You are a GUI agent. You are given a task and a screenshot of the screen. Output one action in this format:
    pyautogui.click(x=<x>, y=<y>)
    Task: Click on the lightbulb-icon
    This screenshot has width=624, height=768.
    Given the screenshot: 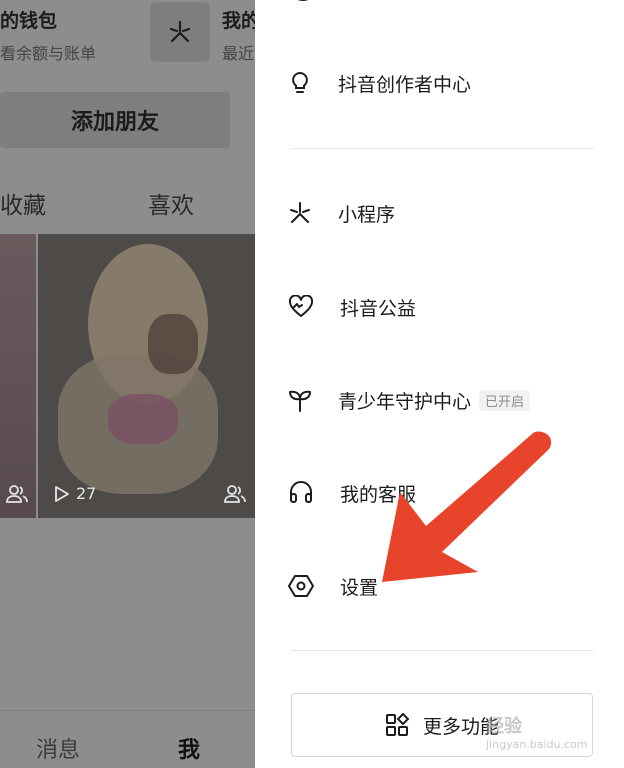 What is the action you would take?
    pyautogui.click(x=300, y=82)
    